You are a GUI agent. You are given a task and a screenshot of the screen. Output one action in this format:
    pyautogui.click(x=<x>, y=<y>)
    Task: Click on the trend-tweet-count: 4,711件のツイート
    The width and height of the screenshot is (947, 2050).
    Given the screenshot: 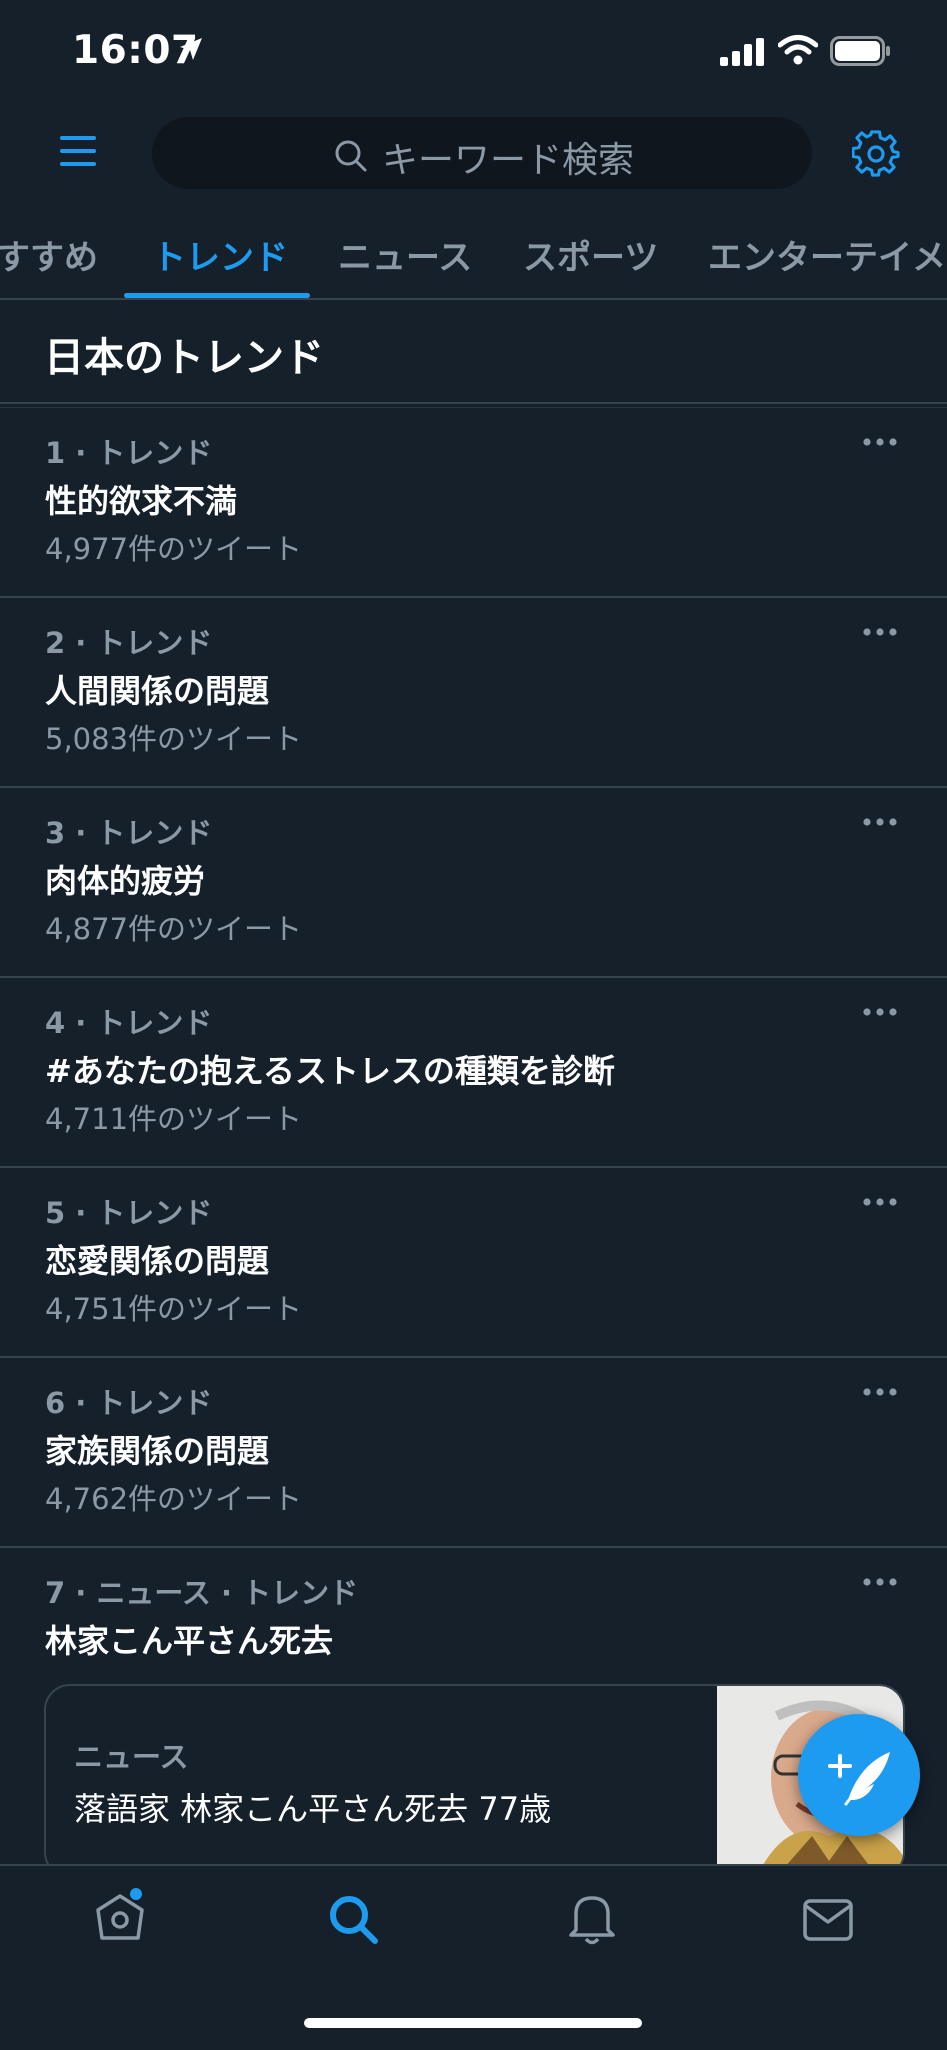 What is the action you would take?
    pyautogui.click(x=174, y=1119)
    